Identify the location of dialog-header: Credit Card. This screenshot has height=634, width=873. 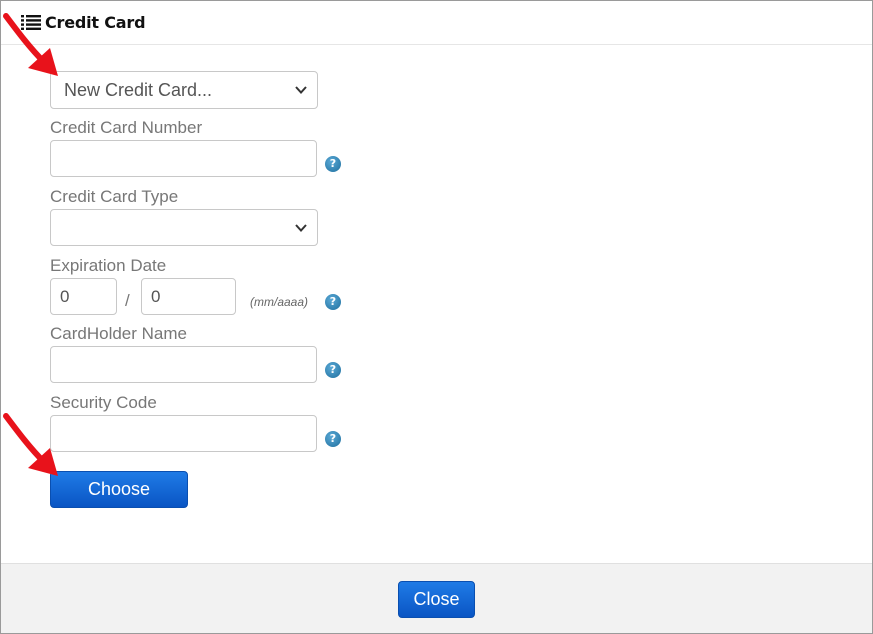
(436, 23).